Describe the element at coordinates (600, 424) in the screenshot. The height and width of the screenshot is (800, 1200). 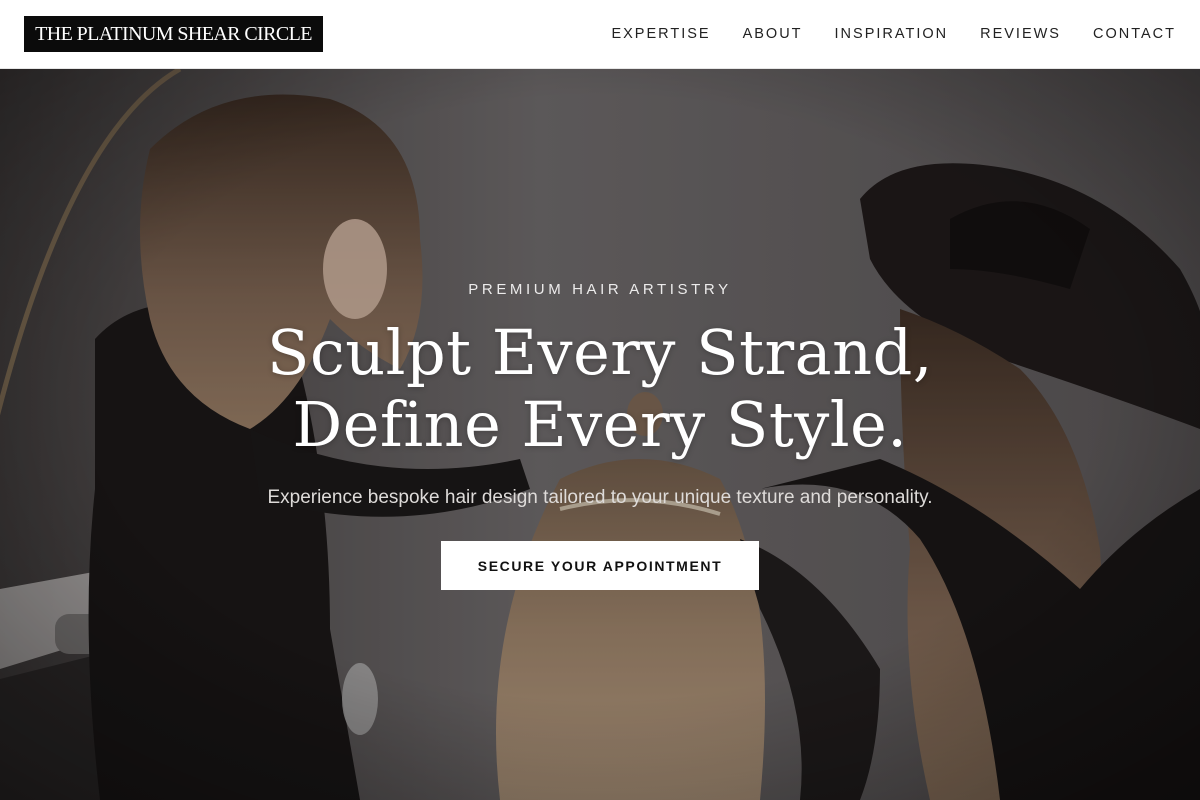
I see `hero-headline-line-2: Define Every Style.` at that location.